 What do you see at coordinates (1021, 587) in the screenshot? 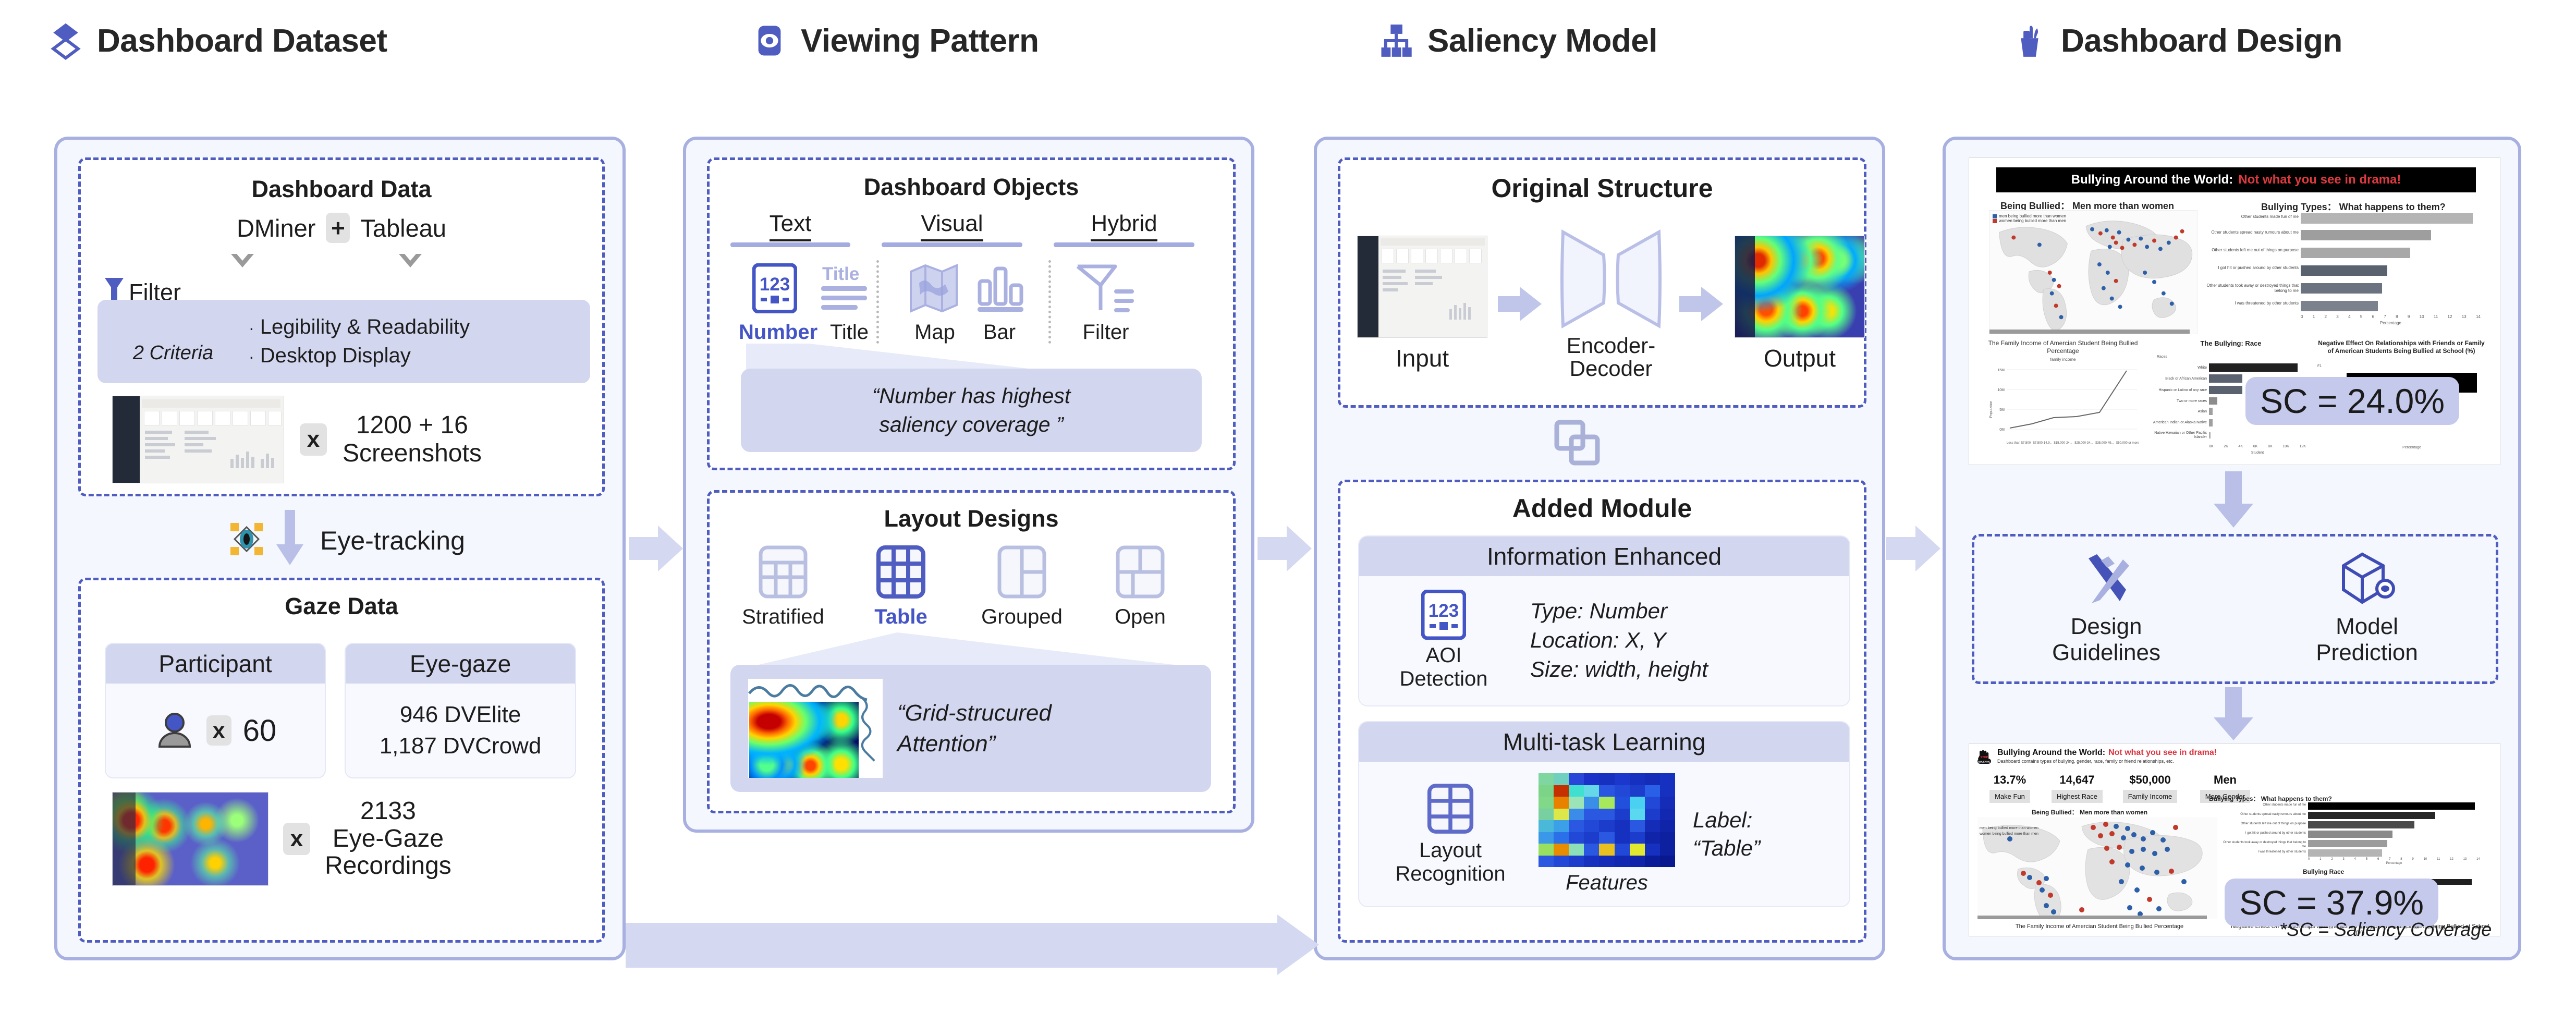
I see `layout-option-grouped: Grouped` at bounding box center [1021, 587].